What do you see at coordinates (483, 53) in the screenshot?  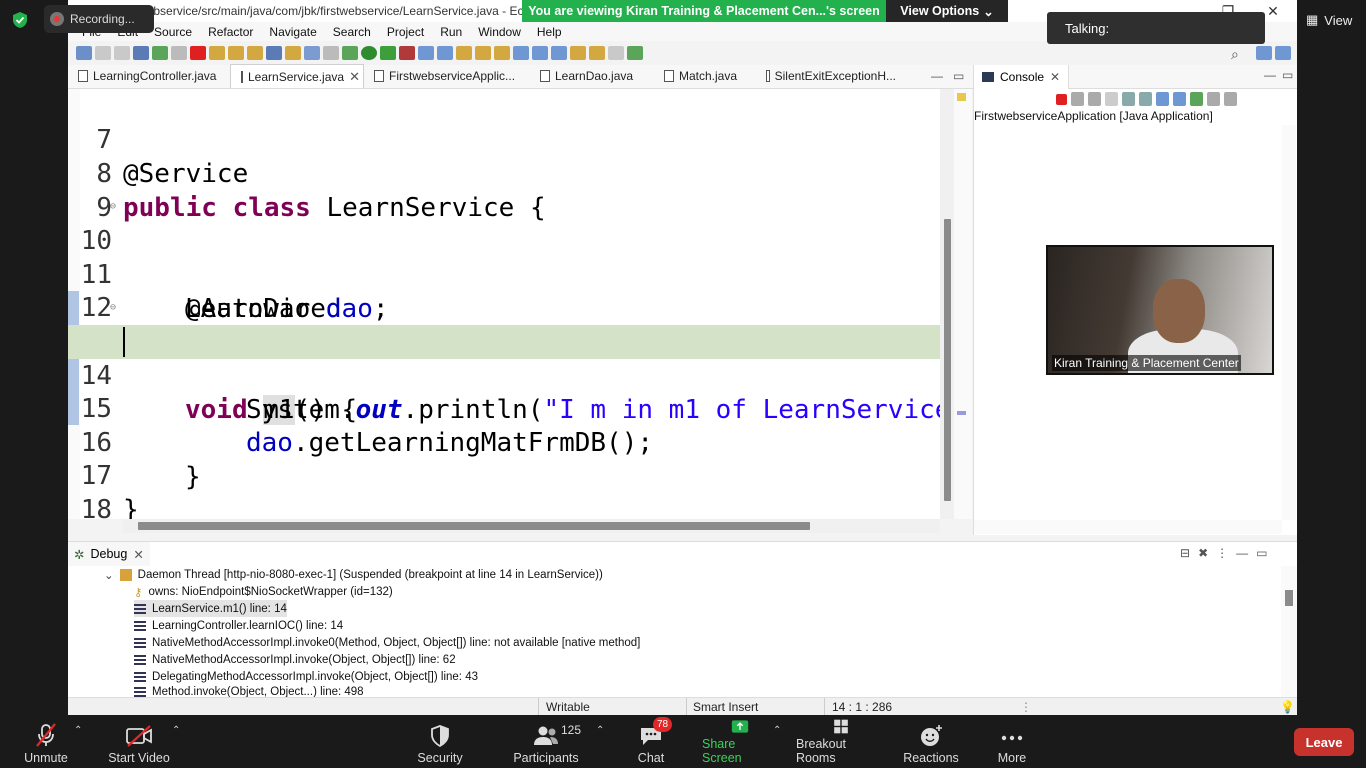 I see `open-task-icon` at bounding box center [483, 53].